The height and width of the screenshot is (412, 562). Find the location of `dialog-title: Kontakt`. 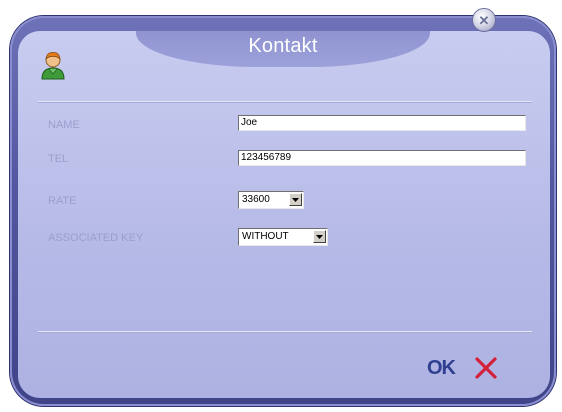

dialog-title: Kontakt is located at coordinates (283, 46).